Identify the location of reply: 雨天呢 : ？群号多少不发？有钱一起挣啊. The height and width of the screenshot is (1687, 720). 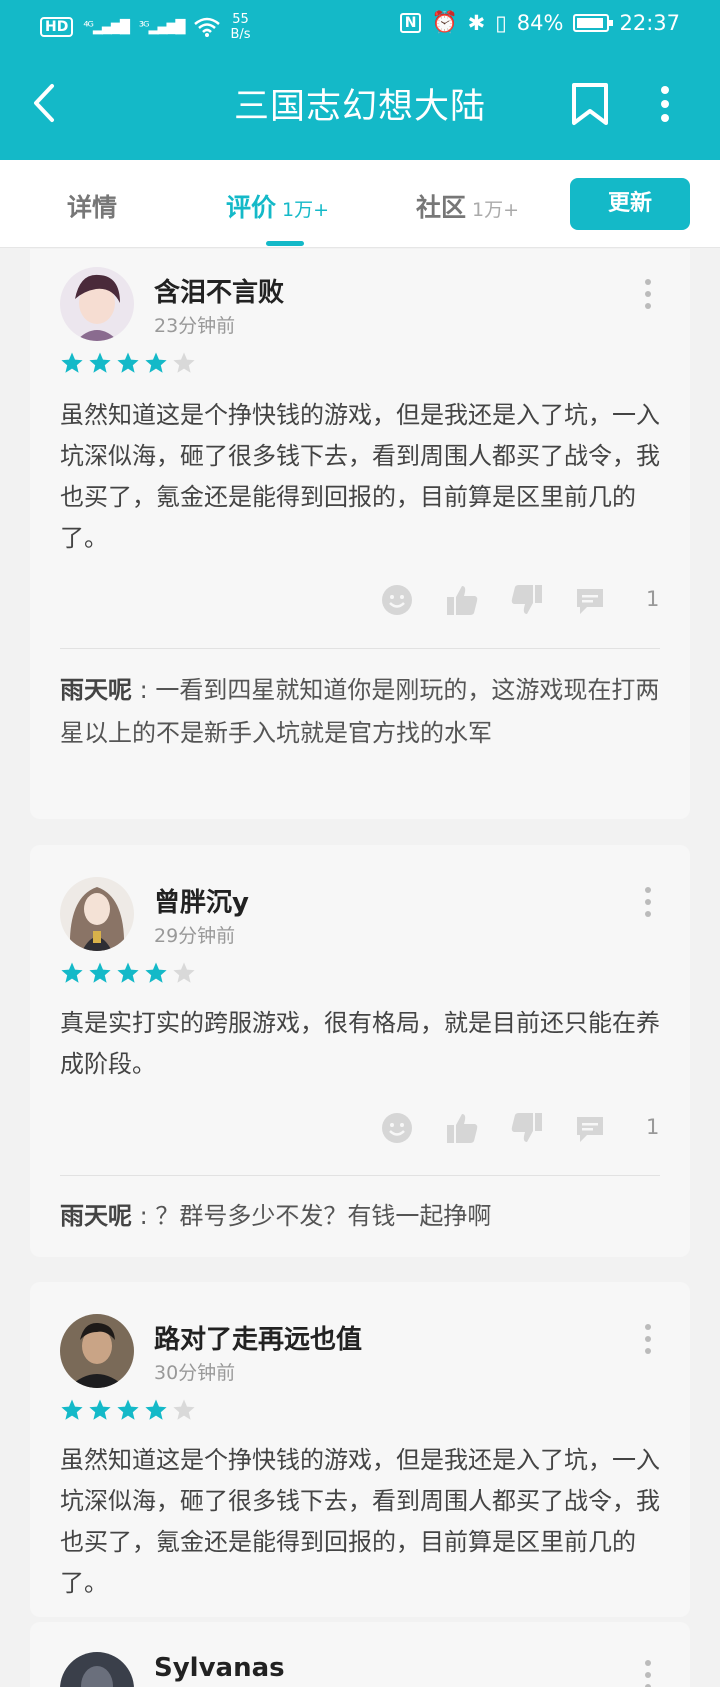
(360, 1216).